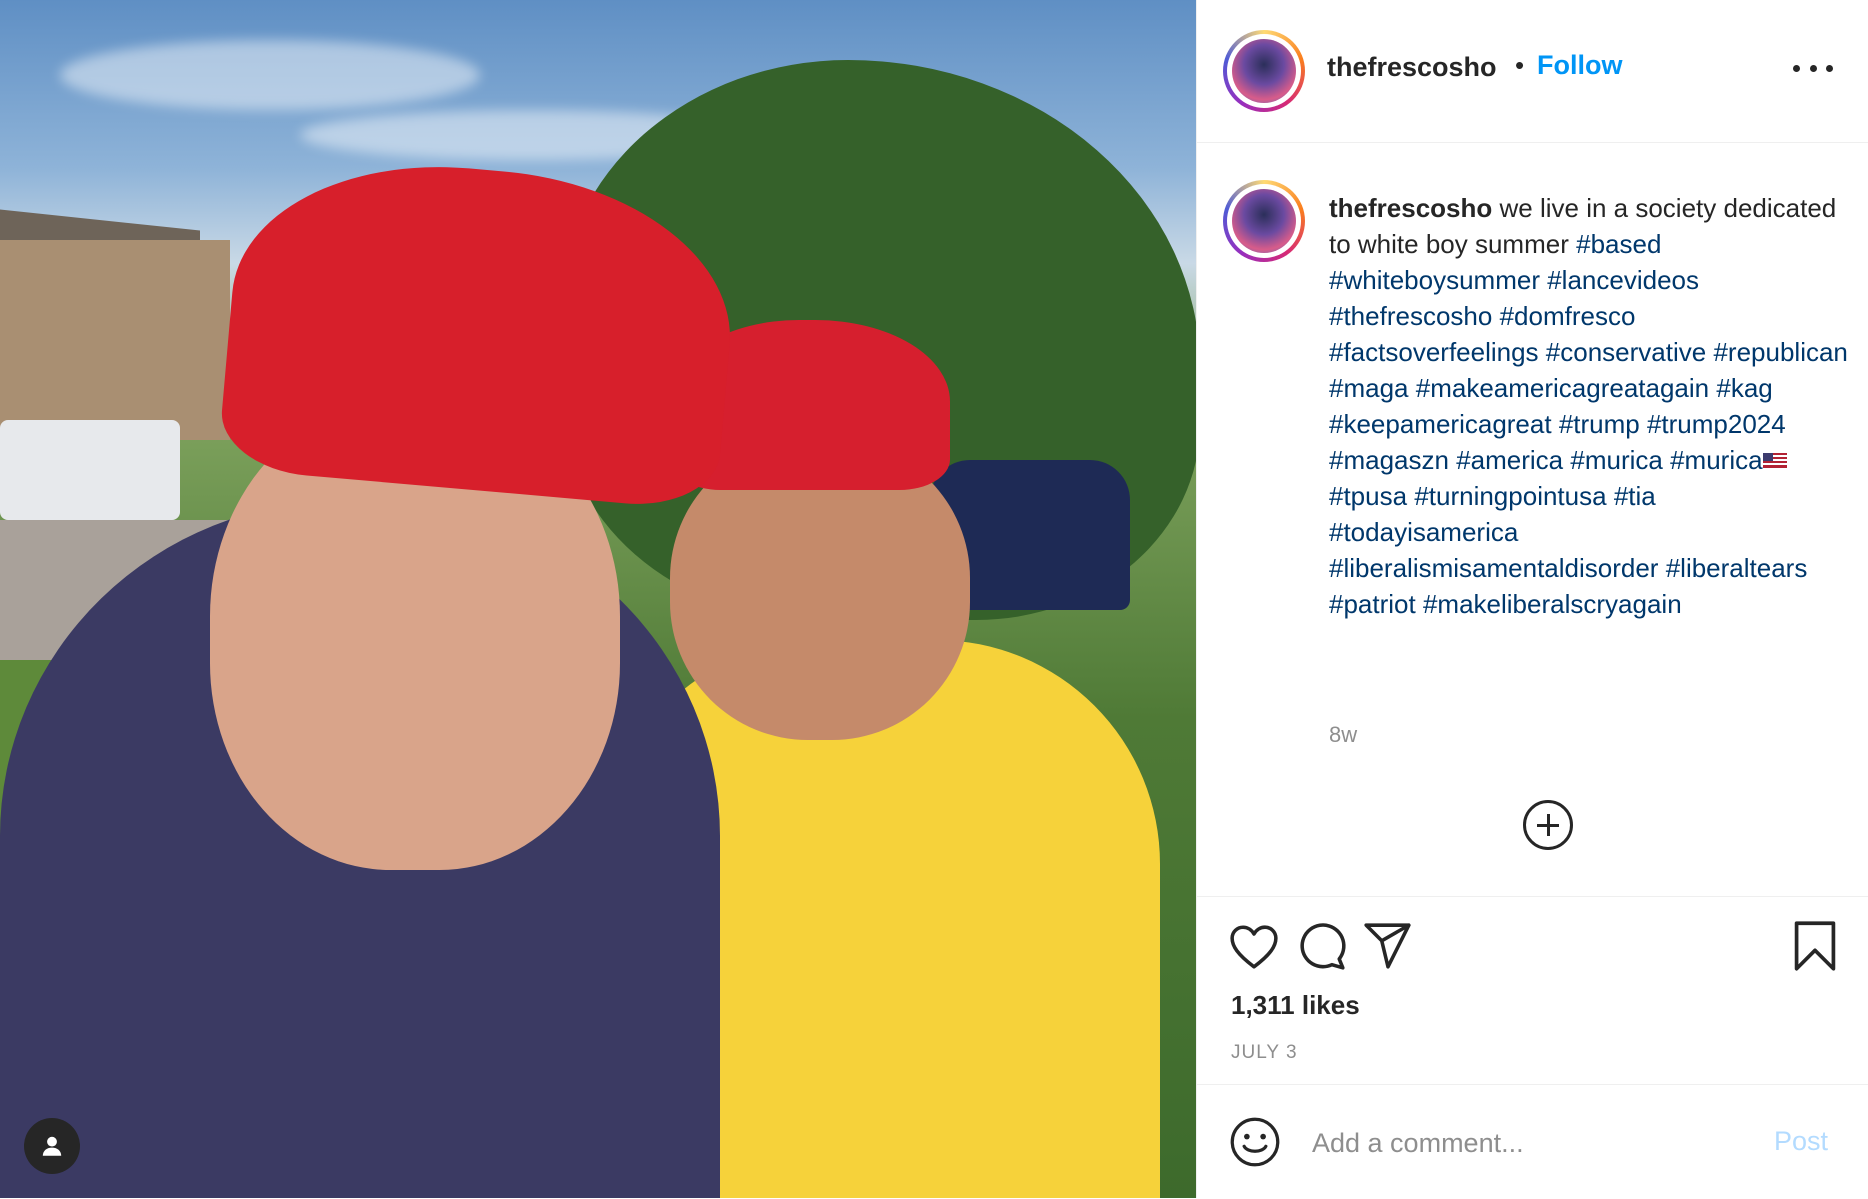  Describe the element at coordinates (1815, 946) in the screenshot. I see `bookmark-icon` at that location.